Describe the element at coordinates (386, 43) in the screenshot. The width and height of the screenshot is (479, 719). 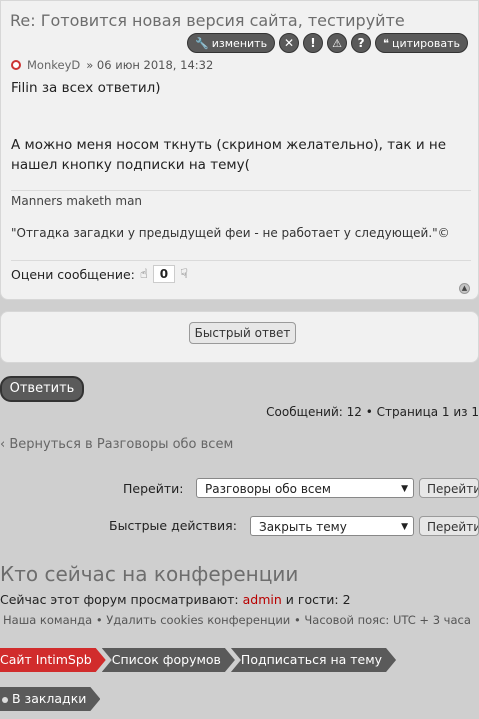
I see `quote-icon: ❝` at that location.